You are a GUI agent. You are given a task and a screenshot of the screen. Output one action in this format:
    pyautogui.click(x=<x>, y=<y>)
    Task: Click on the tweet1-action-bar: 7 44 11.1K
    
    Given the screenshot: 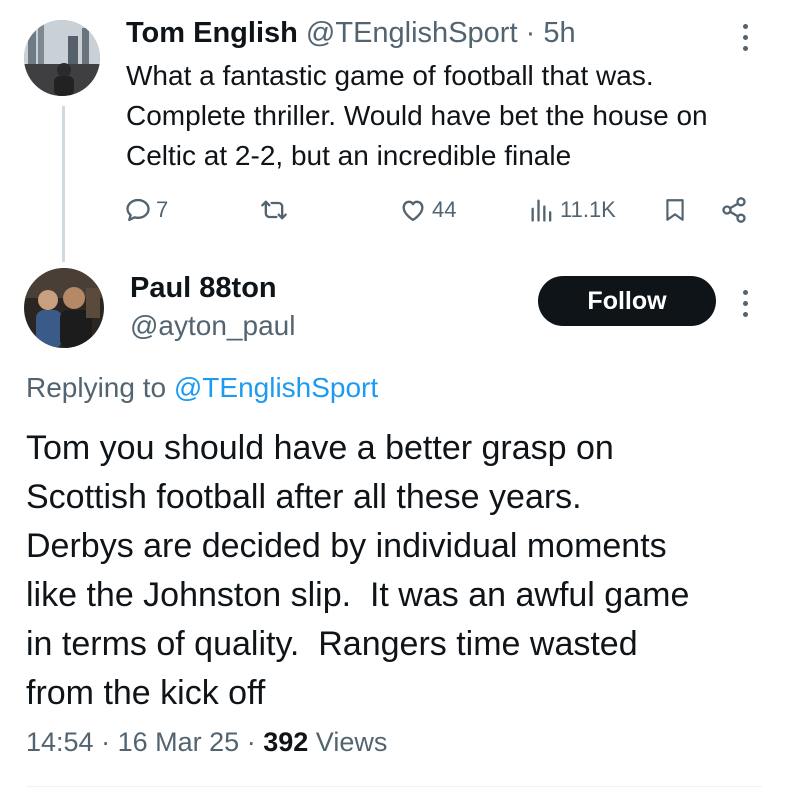 What is the action you would take?
    pyautogui.click(x=394, y=210)
    